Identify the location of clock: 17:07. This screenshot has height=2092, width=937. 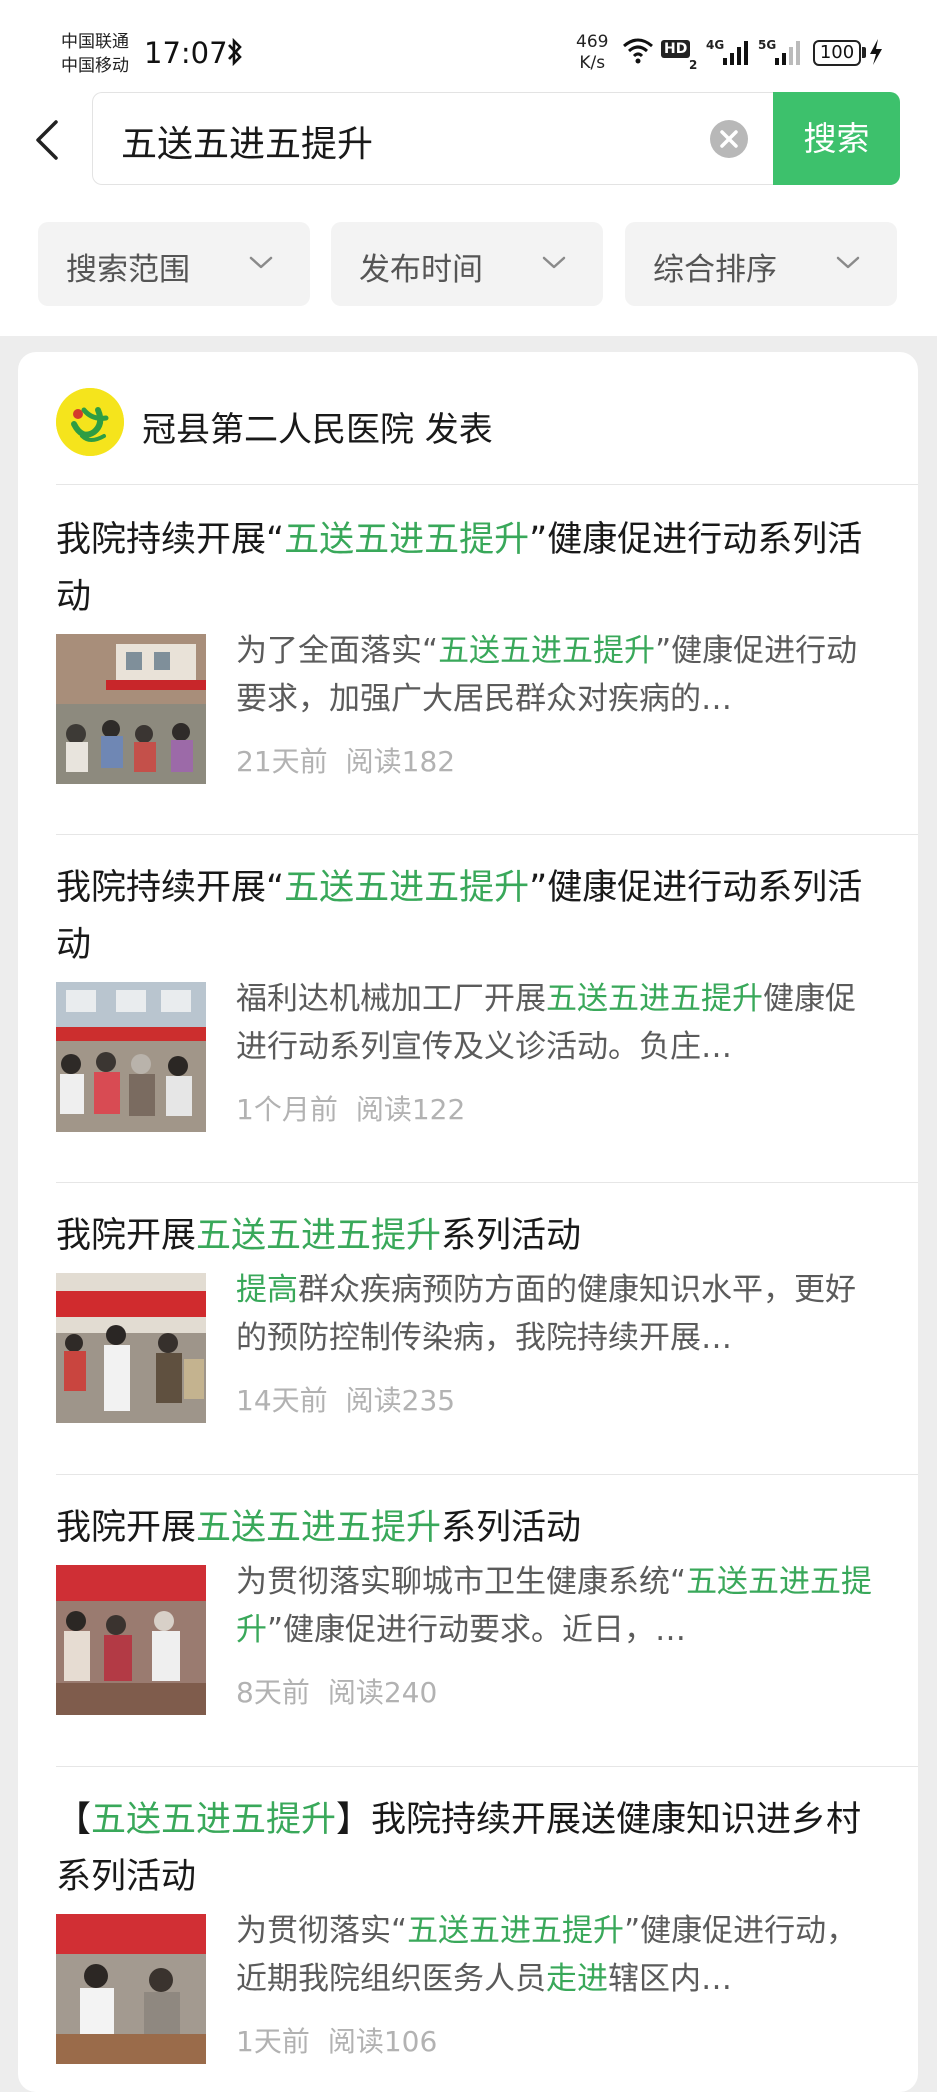
(186, 53).